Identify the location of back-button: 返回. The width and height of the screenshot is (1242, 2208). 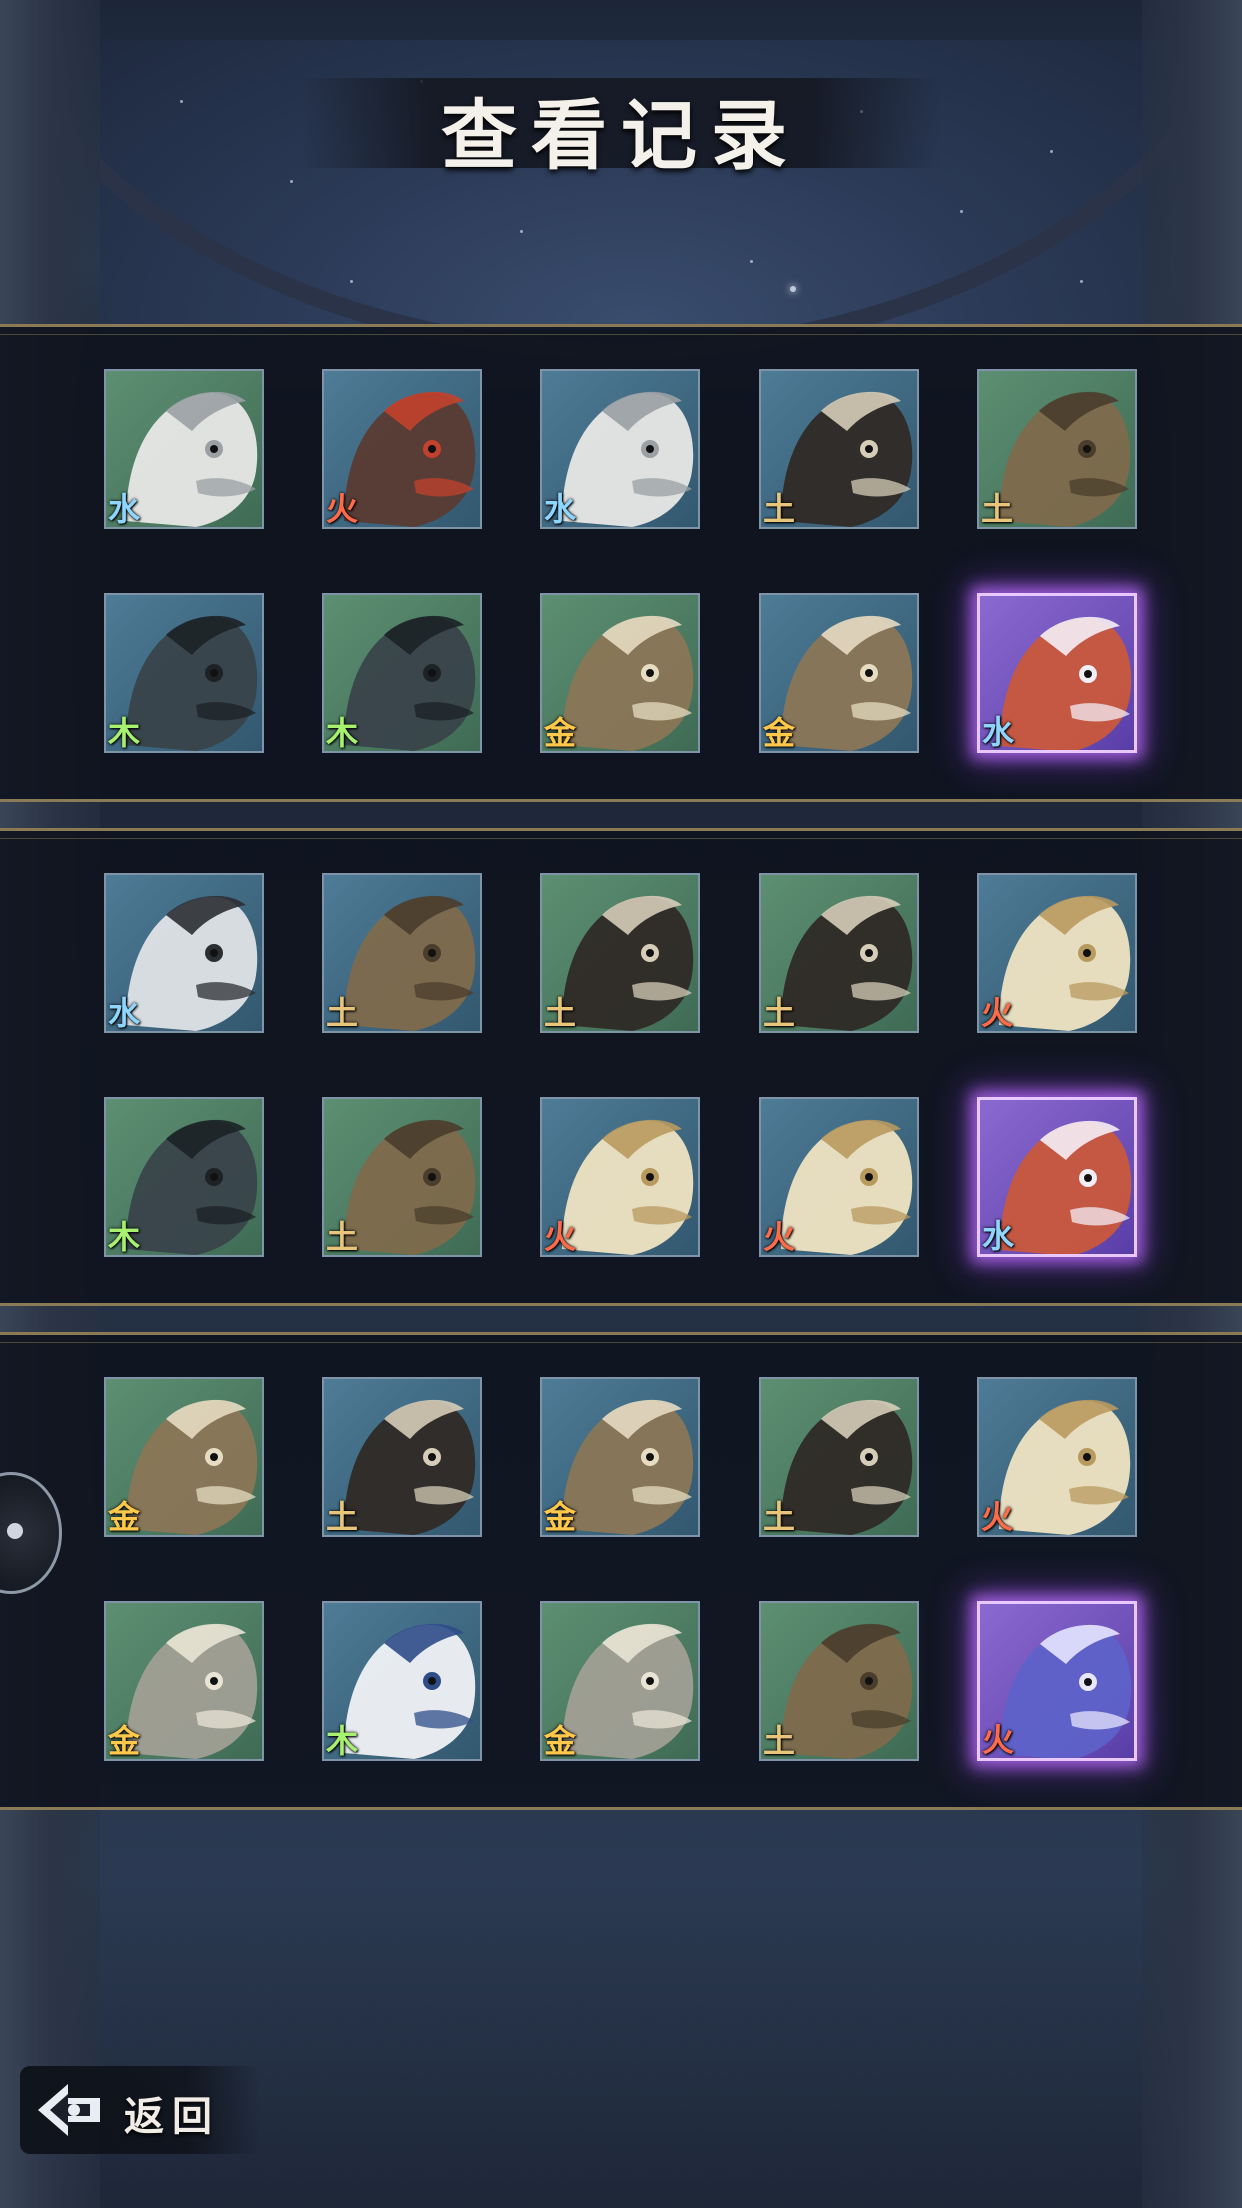
(140, 2110).